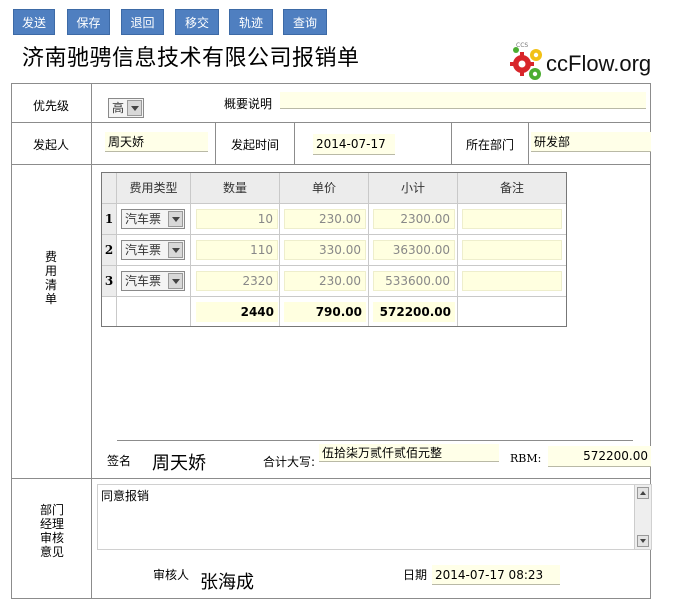 The image size is (674, 606). Describe the element at coordinates (50, 145) in the screenshot. I see `initiator-label: 发起人` at that location.